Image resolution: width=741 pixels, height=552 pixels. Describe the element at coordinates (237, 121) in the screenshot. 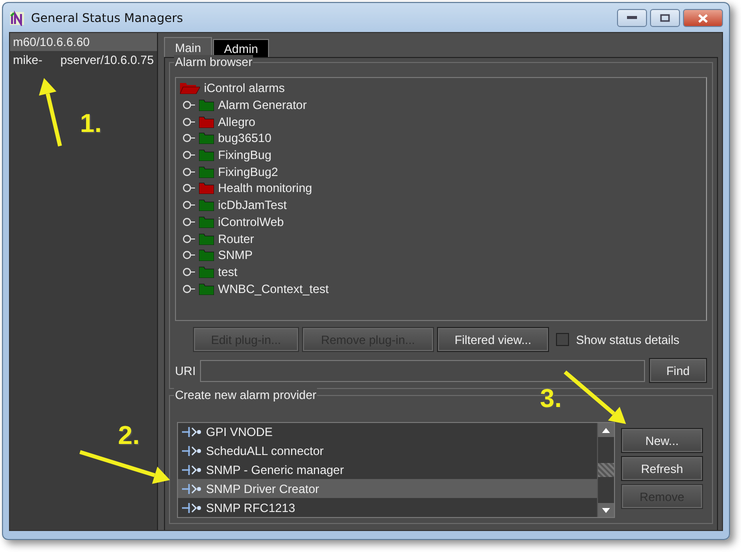

I see `tree-node: Allegro` at that location.